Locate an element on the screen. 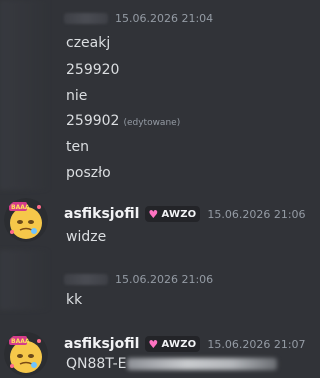  edited-label: (edytowane) is located at coordinates (152, 123).